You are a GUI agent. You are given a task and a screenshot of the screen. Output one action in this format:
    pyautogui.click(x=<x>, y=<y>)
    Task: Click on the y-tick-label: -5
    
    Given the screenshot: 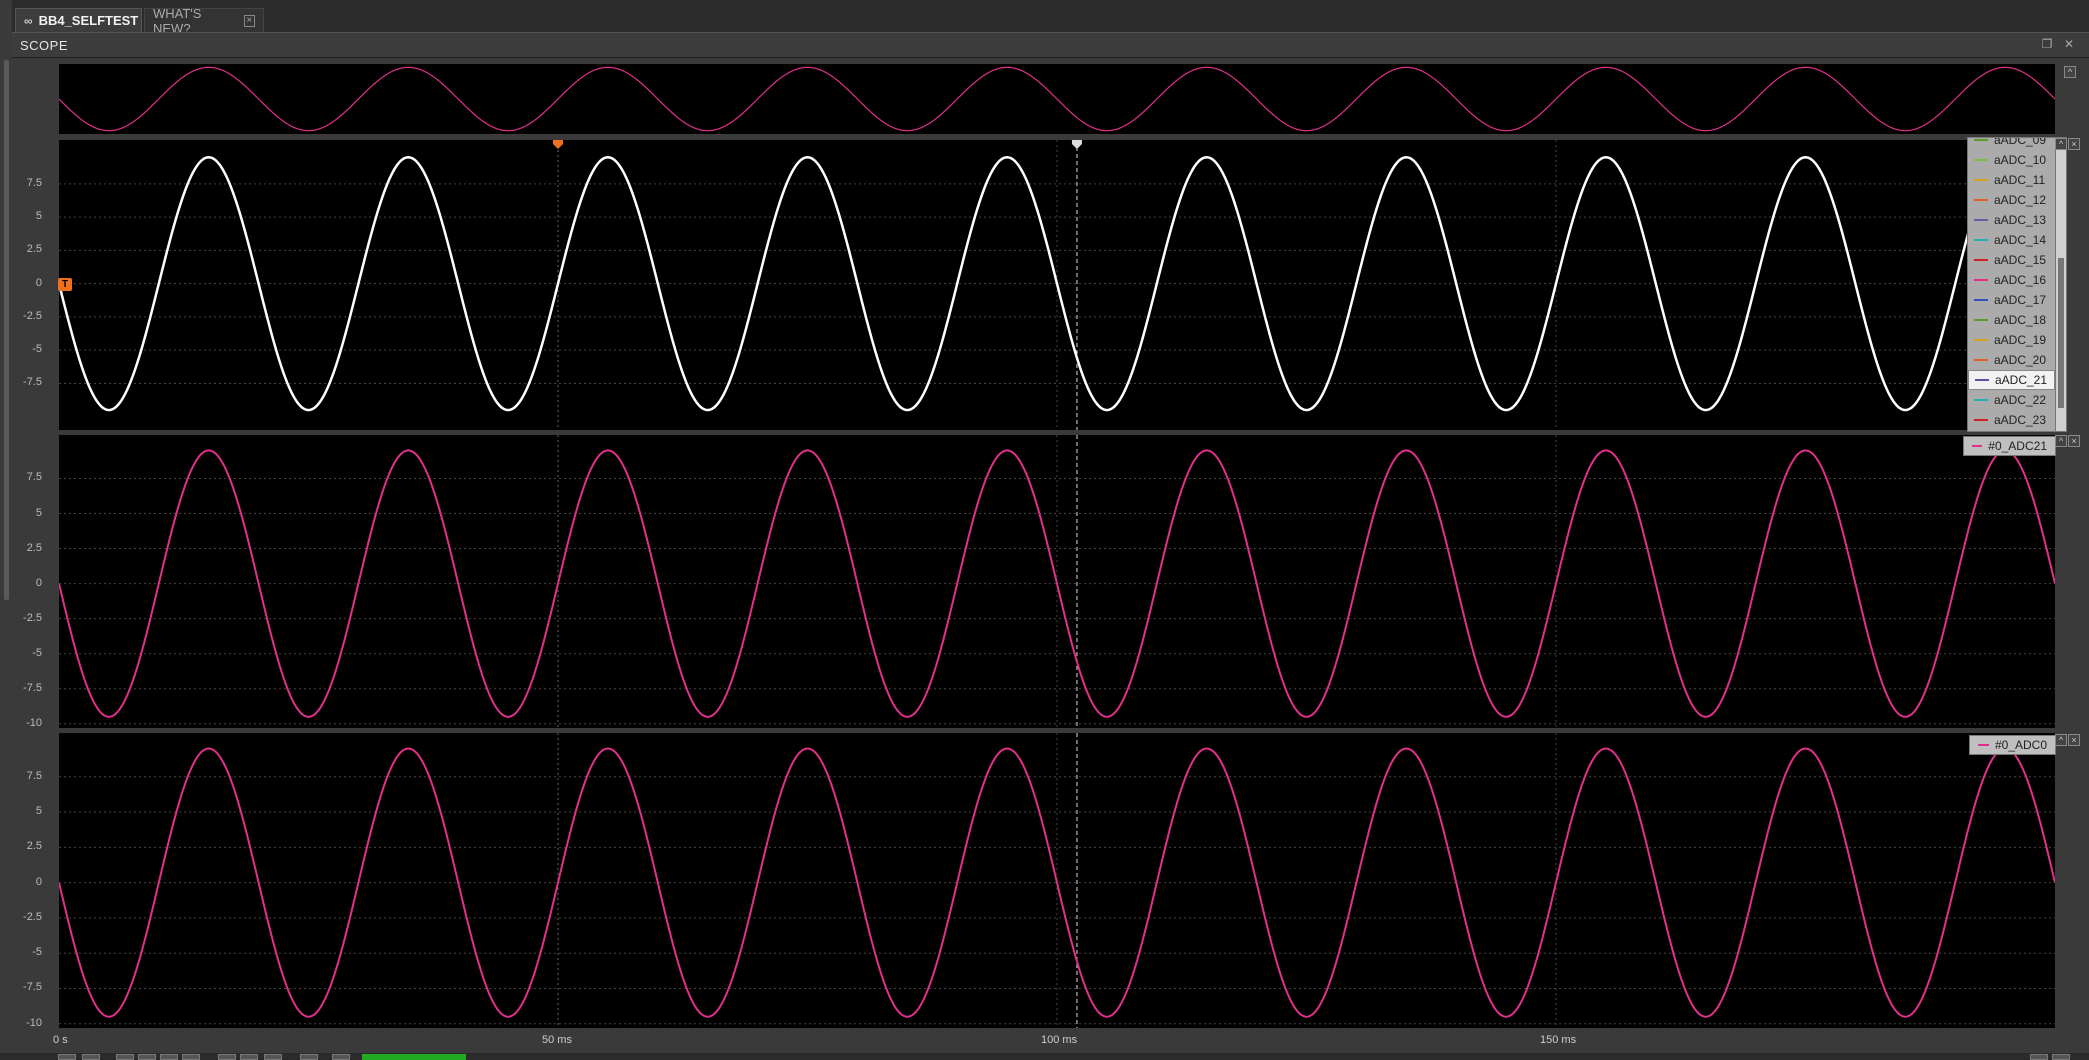 What is the action you would take?
    pyautogui.click(x=37, y=652)
    